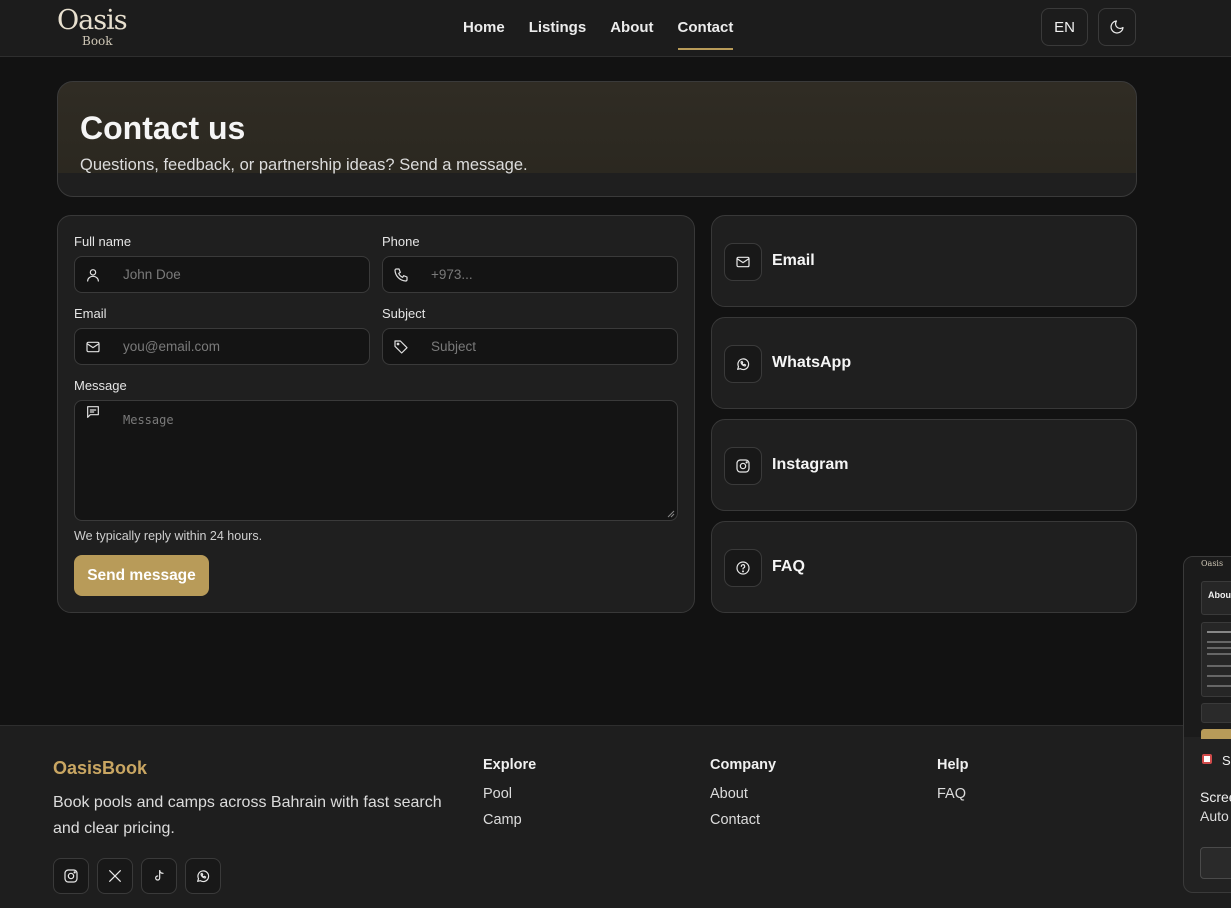  Describe the element at coordinates (93, 275) in the screenshot. I see `user-icon` at that location.